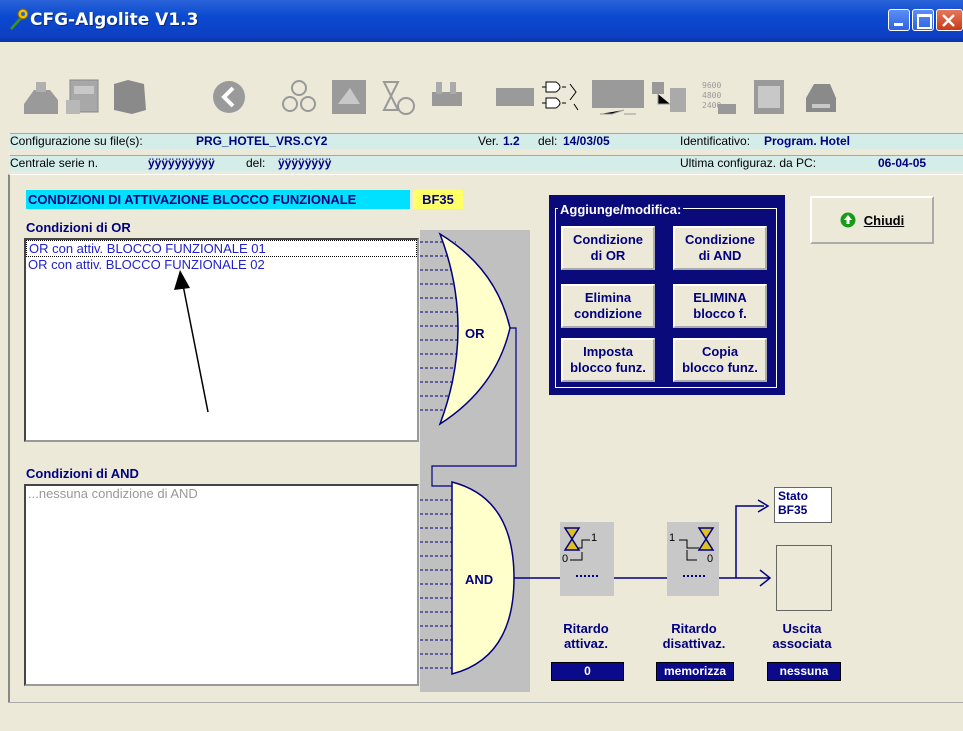 The image size is (963, 731). I want to click on serial-label: Centrale serie n., so click(54, 163).